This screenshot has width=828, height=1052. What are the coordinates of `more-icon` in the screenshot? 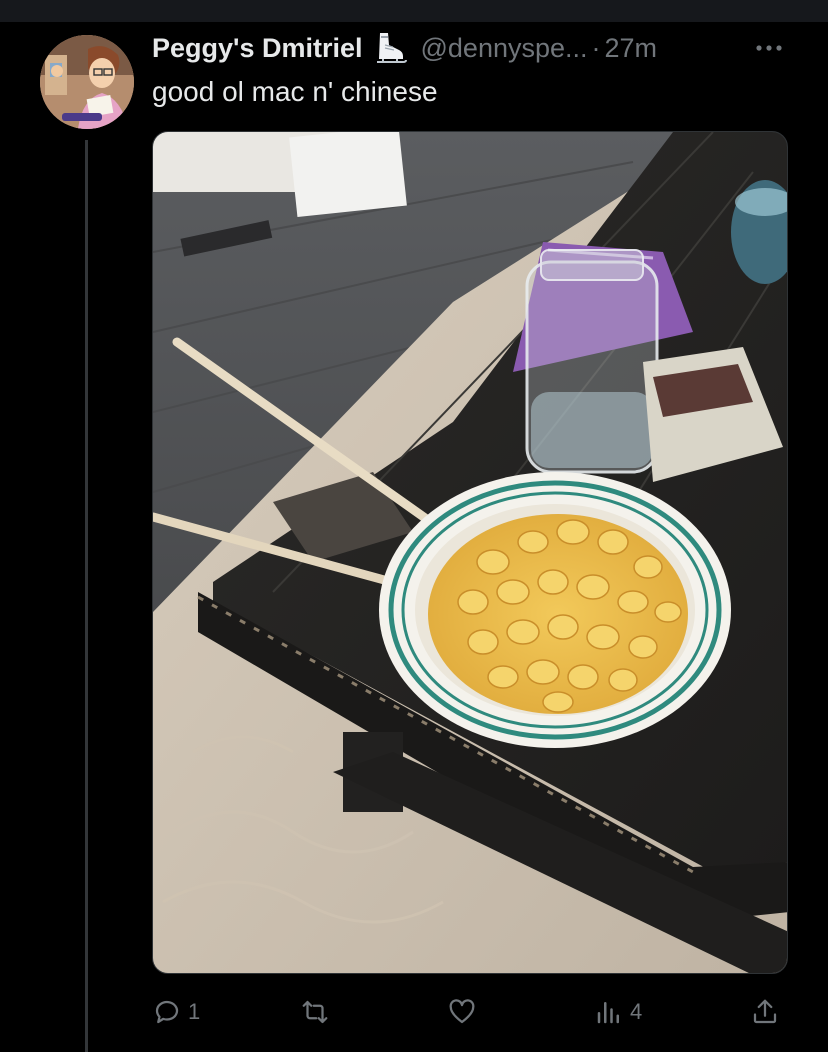 It's located at (769, 48).